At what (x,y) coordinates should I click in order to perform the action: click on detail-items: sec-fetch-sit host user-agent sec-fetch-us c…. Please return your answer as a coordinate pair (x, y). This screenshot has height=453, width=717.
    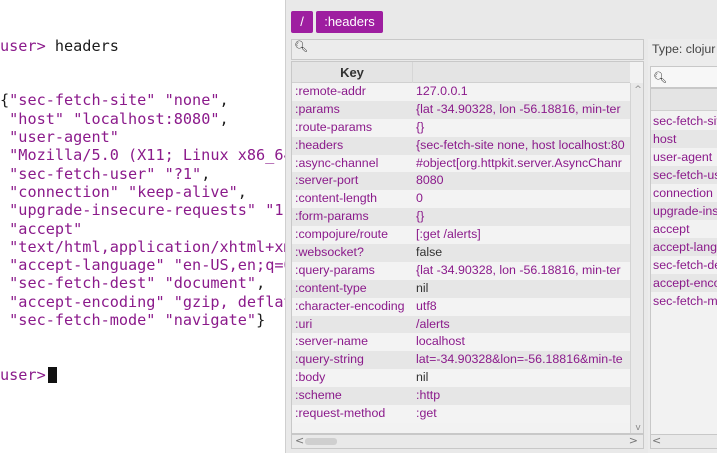
    Looking at the image, I should click on (684, 211).